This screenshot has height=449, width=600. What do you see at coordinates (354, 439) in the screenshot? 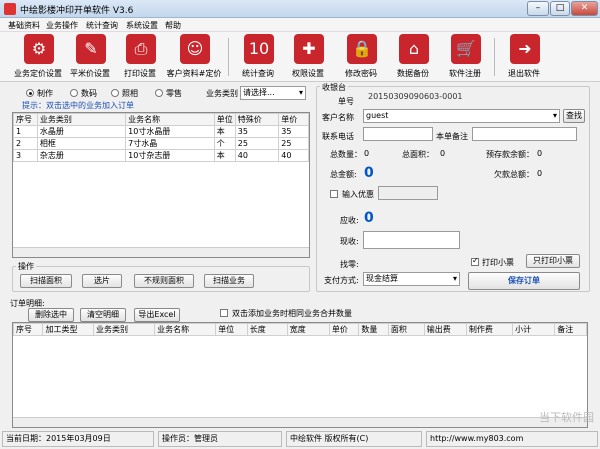
I see `status-copyright: 中绘软件 版权所有(C)` at bounding box center [354, 439].